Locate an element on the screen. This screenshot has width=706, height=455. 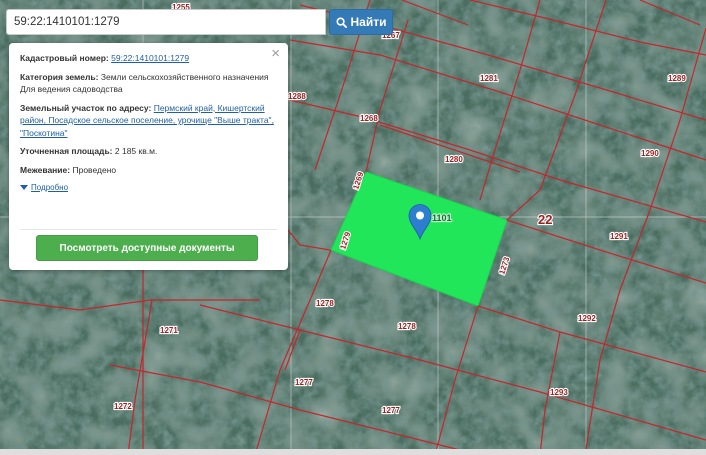
search-bar: Найти is located at coordinates (201, 22).